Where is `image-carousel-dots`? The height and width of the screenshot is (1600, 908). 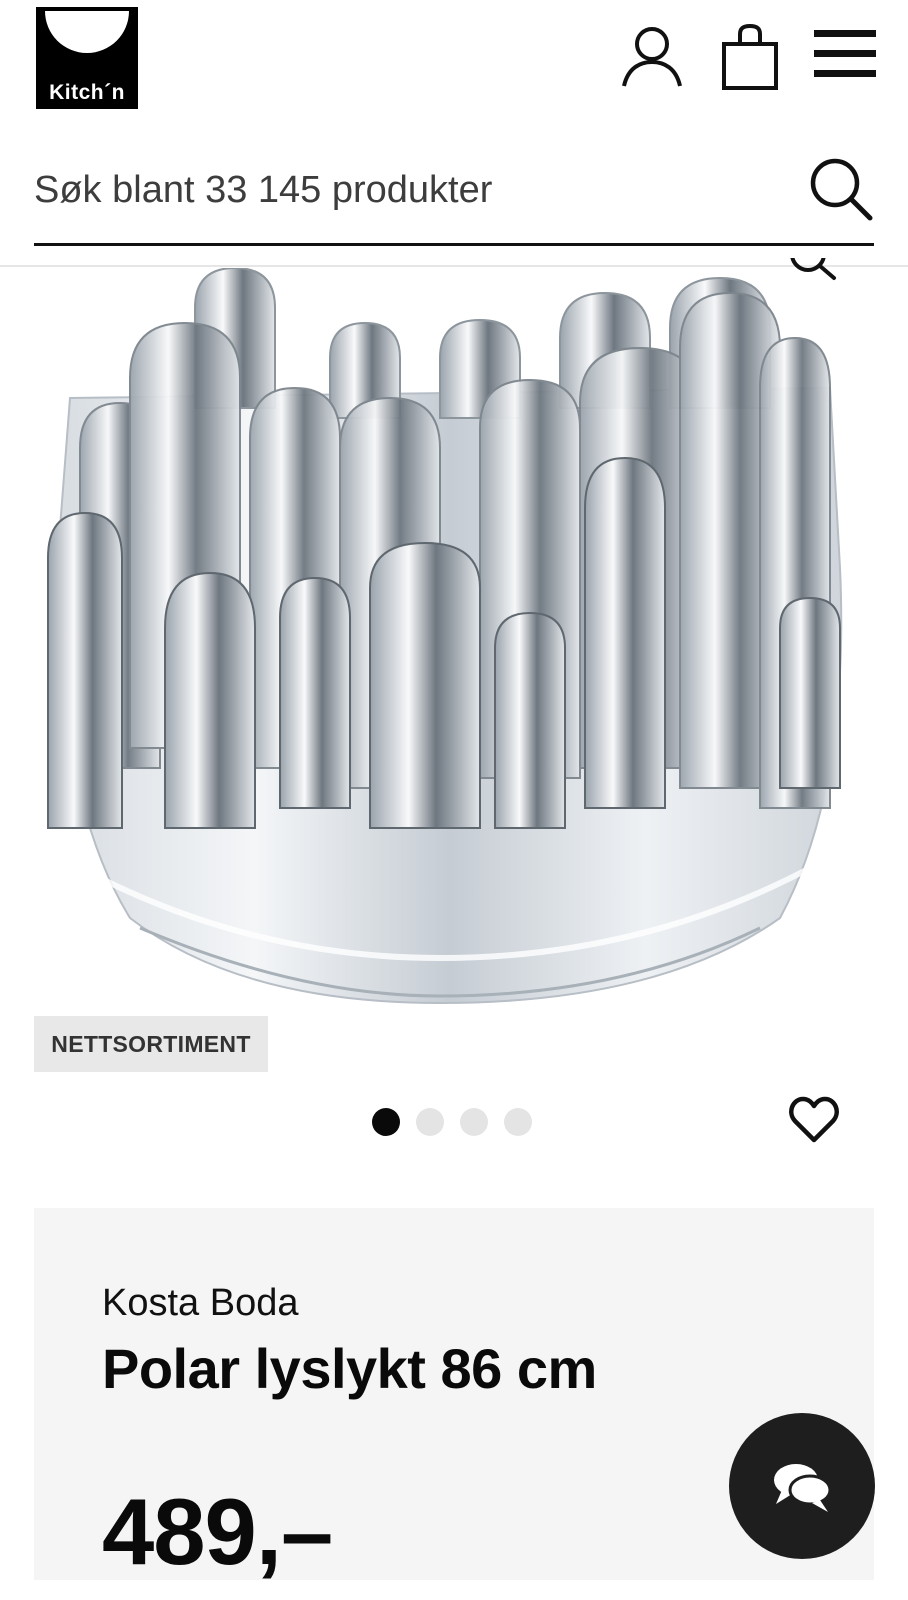 image-carousel-dots is located at coordinates (452, 1122).